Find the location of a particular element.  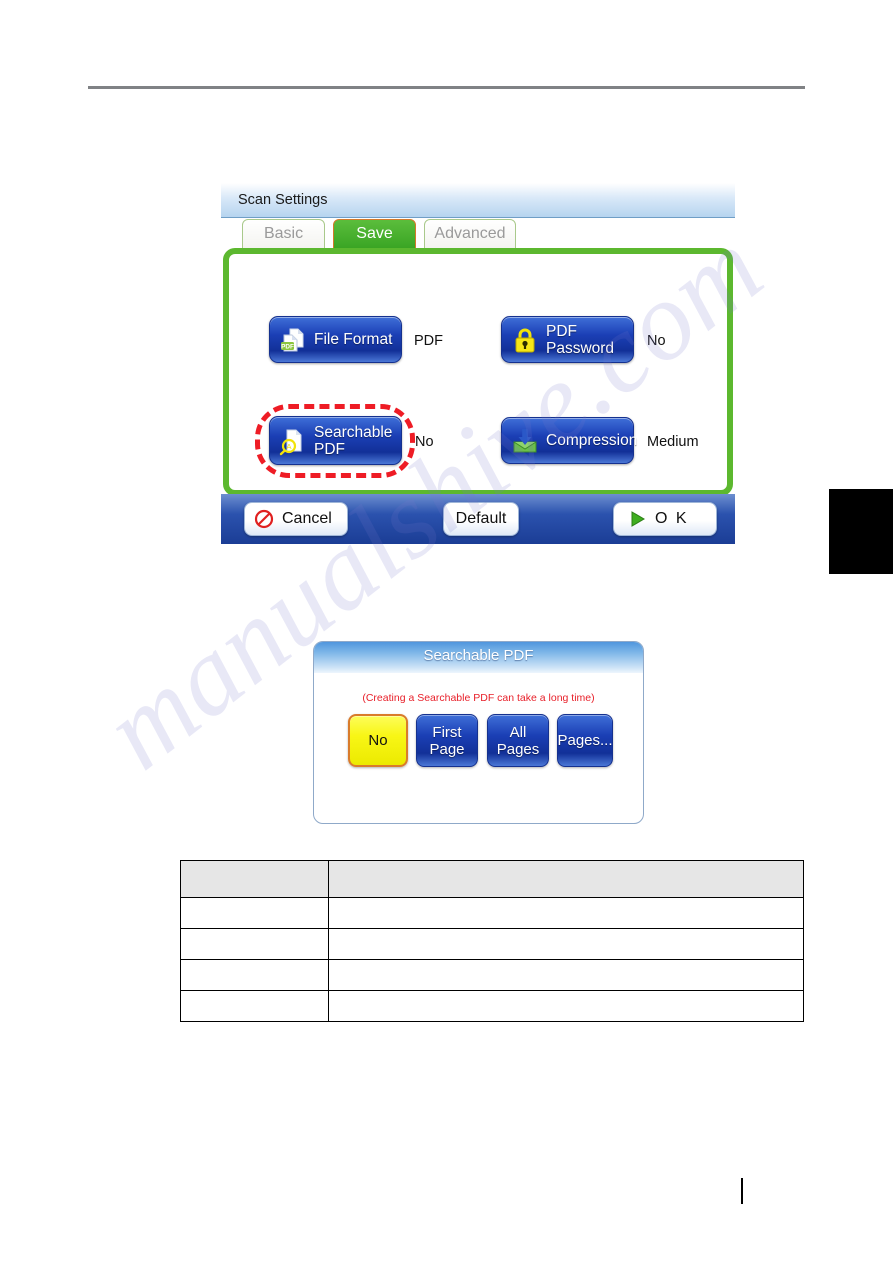

tab-bar: Basic Save Advanced is located at coordinates (478, 234).